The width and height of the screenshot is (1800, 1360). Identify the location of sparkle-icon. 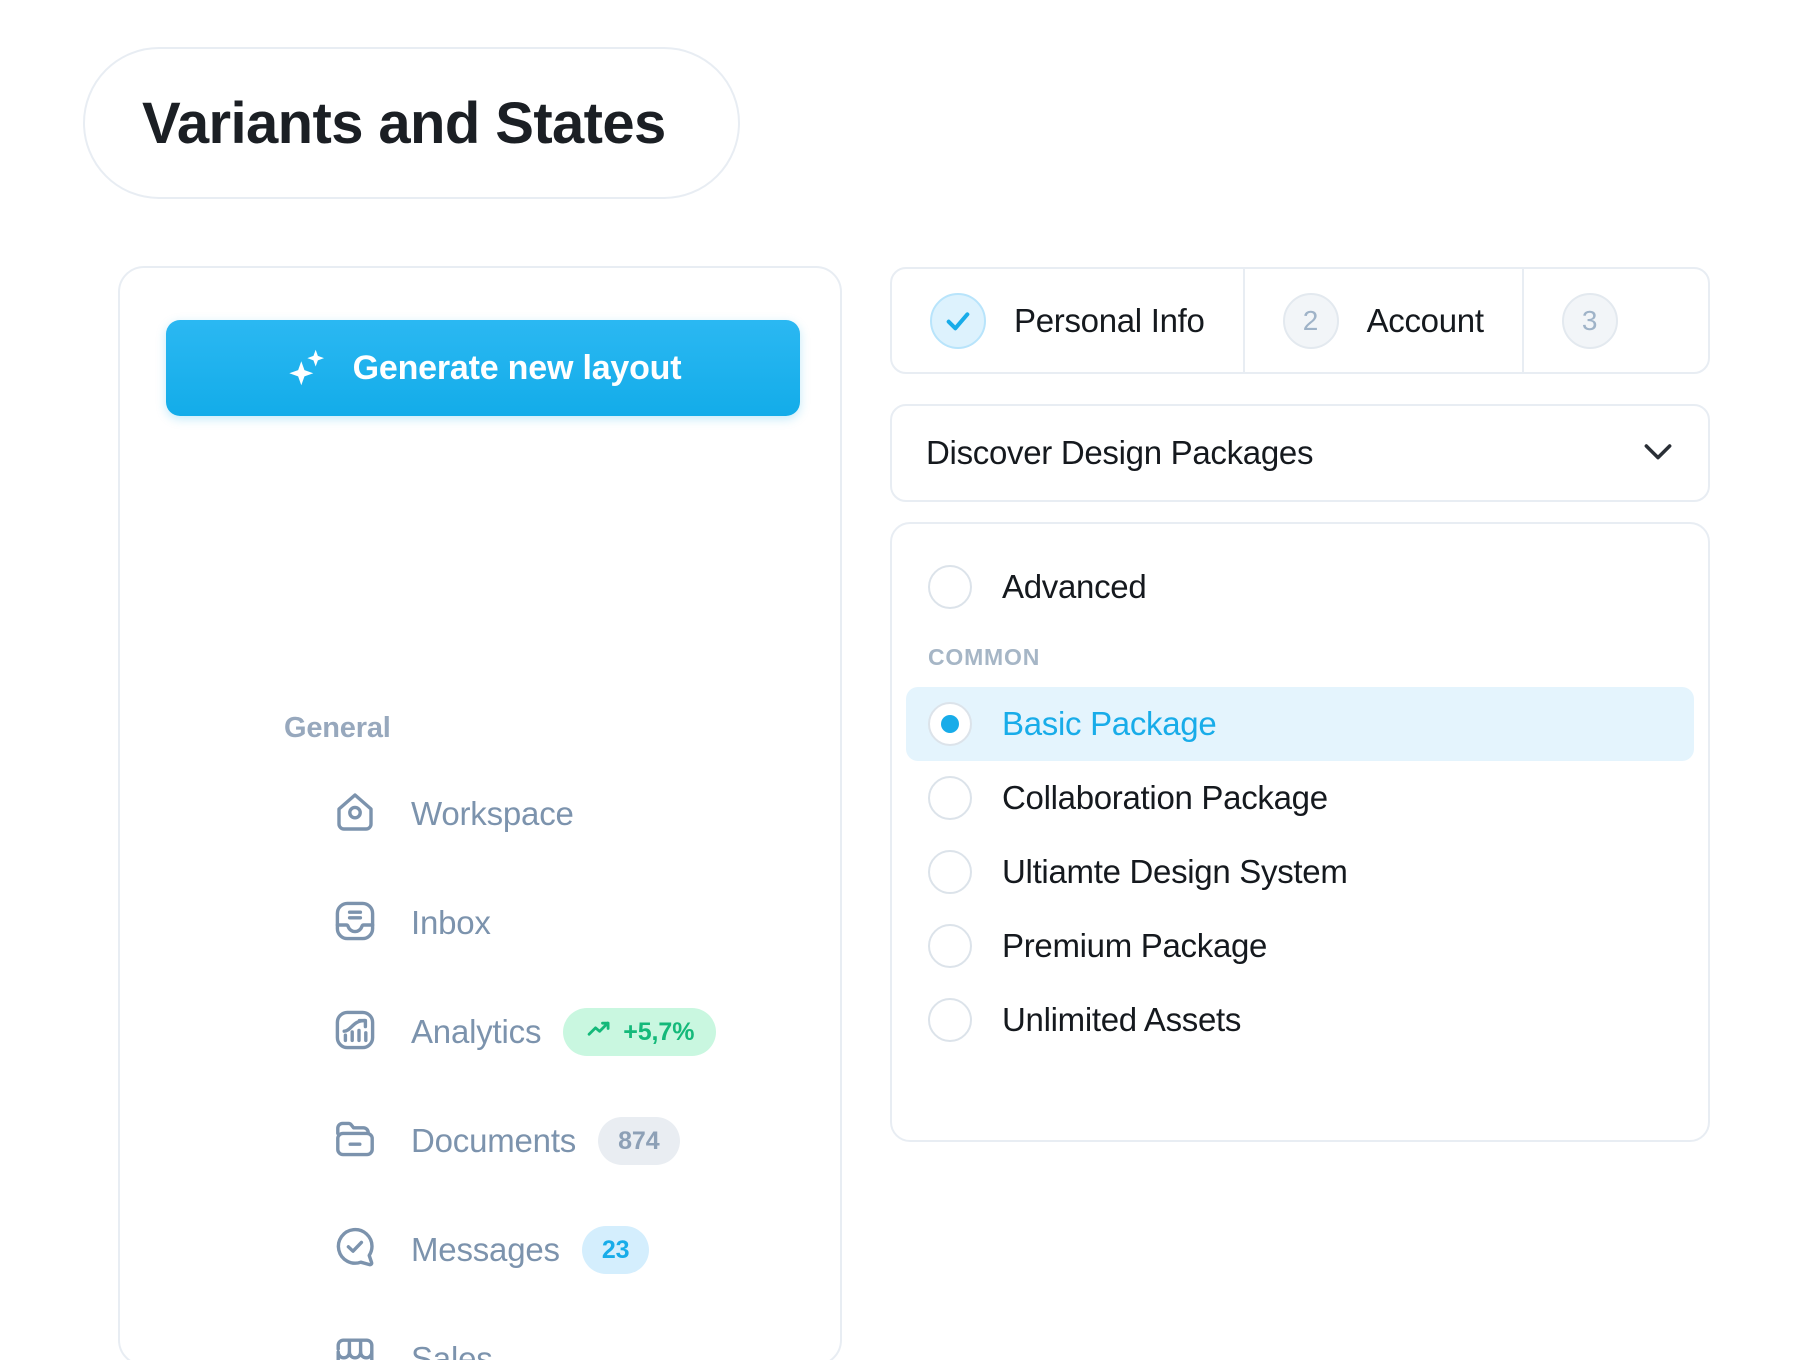
(308, 368).